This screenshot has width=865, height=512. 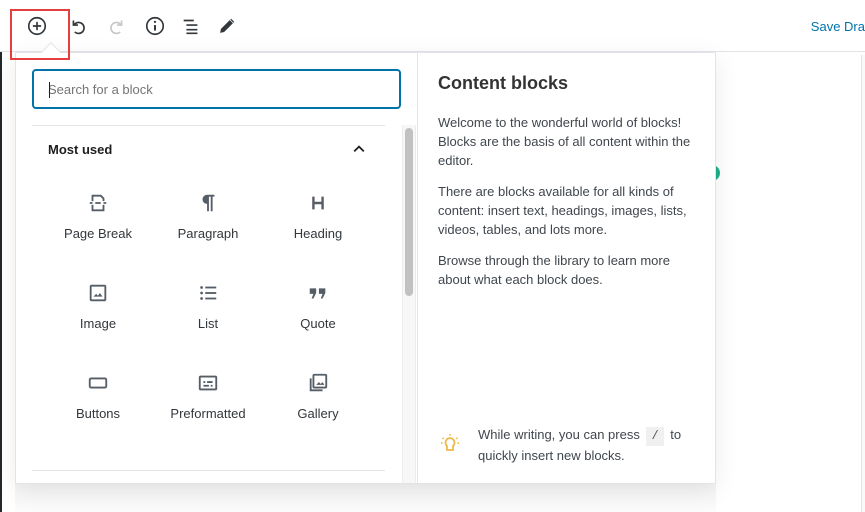 I want to click on block-item-page-break: Page Break, so click(x=98, y=228).